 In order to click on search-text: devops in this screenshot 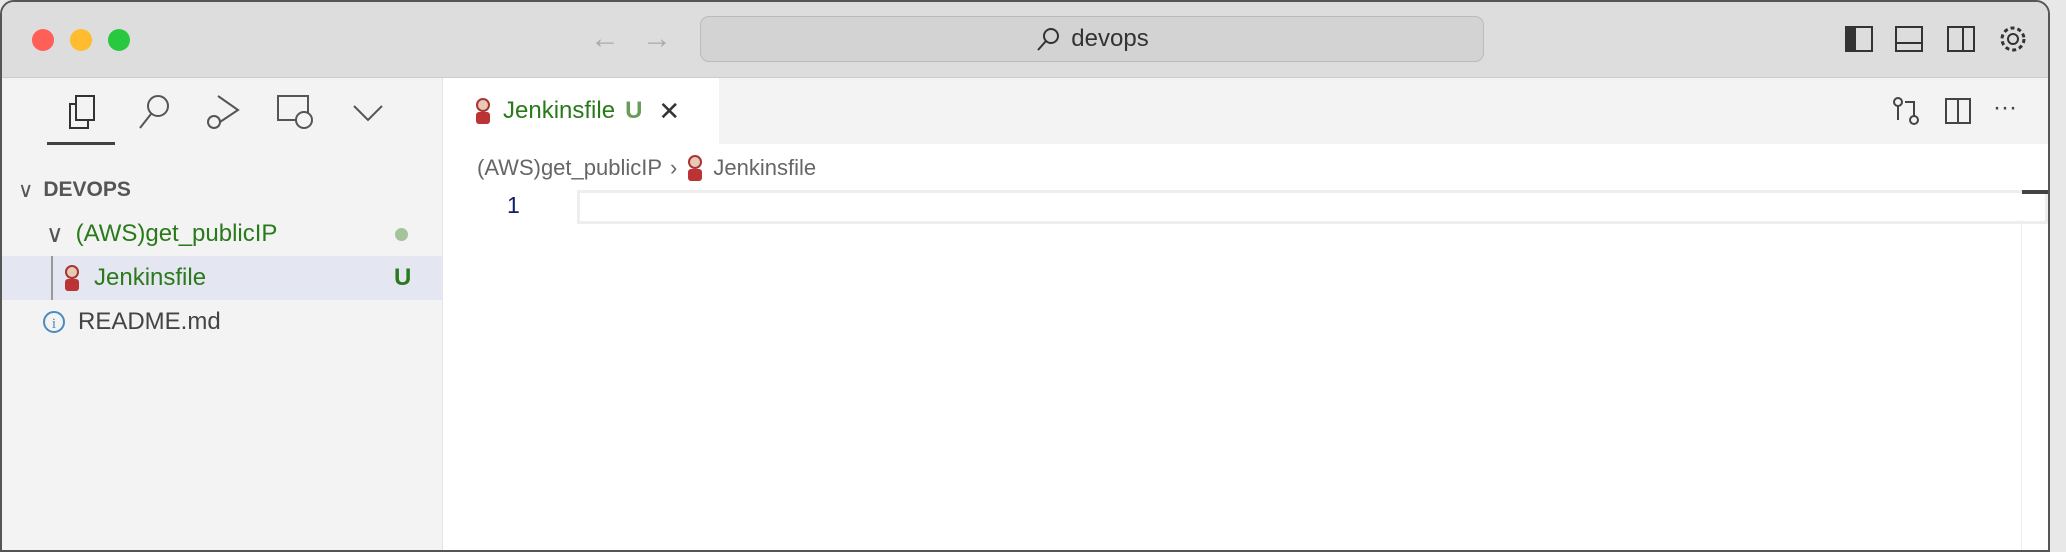, I will do `click(1110, 38)`.